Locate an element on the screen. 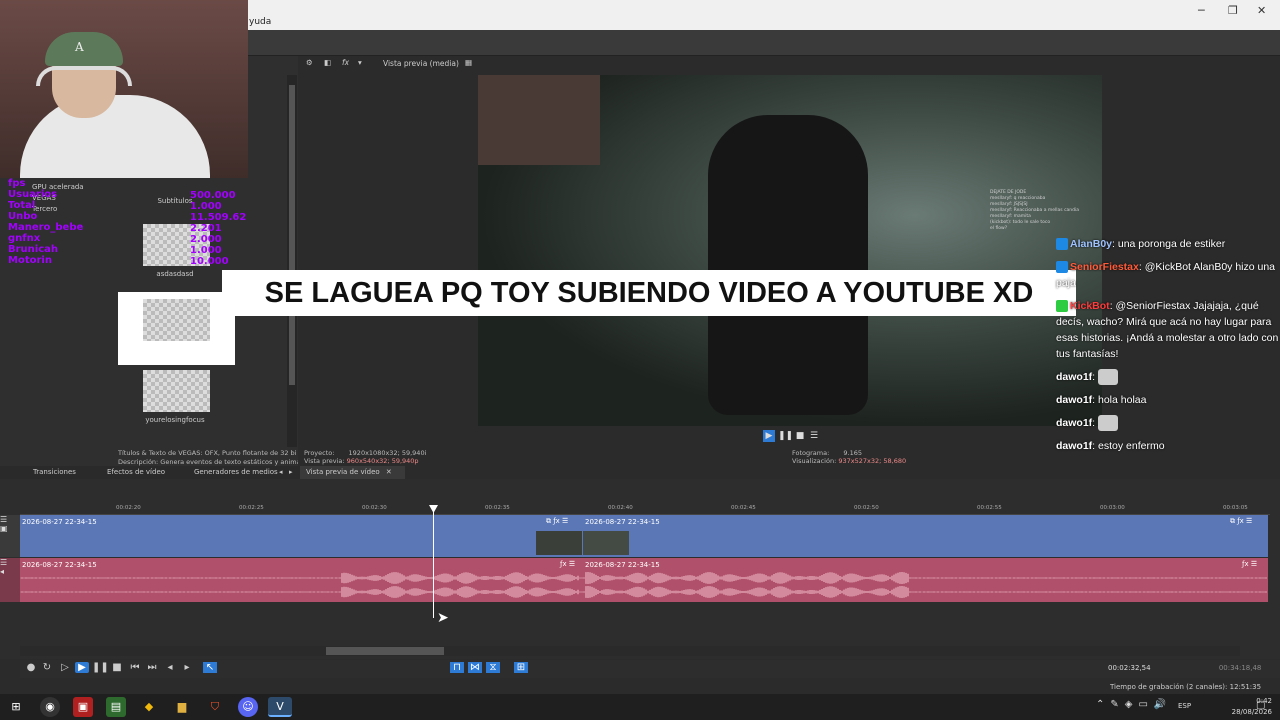 The height and width of the screenshot is (720, 1280). ruler-tick-label: 00:02:30 is located at coordinates (374, 508).